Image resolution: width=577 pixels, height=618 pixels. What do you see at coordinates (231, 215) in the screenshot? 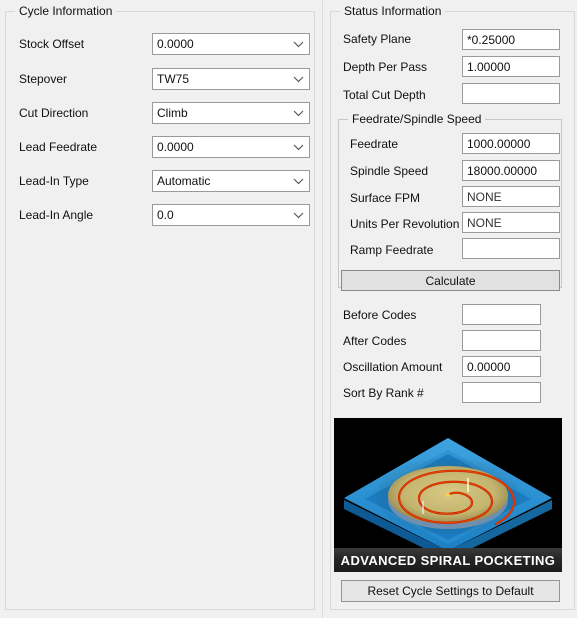
I see `combobox-lead-in-angle: 0.0` at bounding box center [231, 215].